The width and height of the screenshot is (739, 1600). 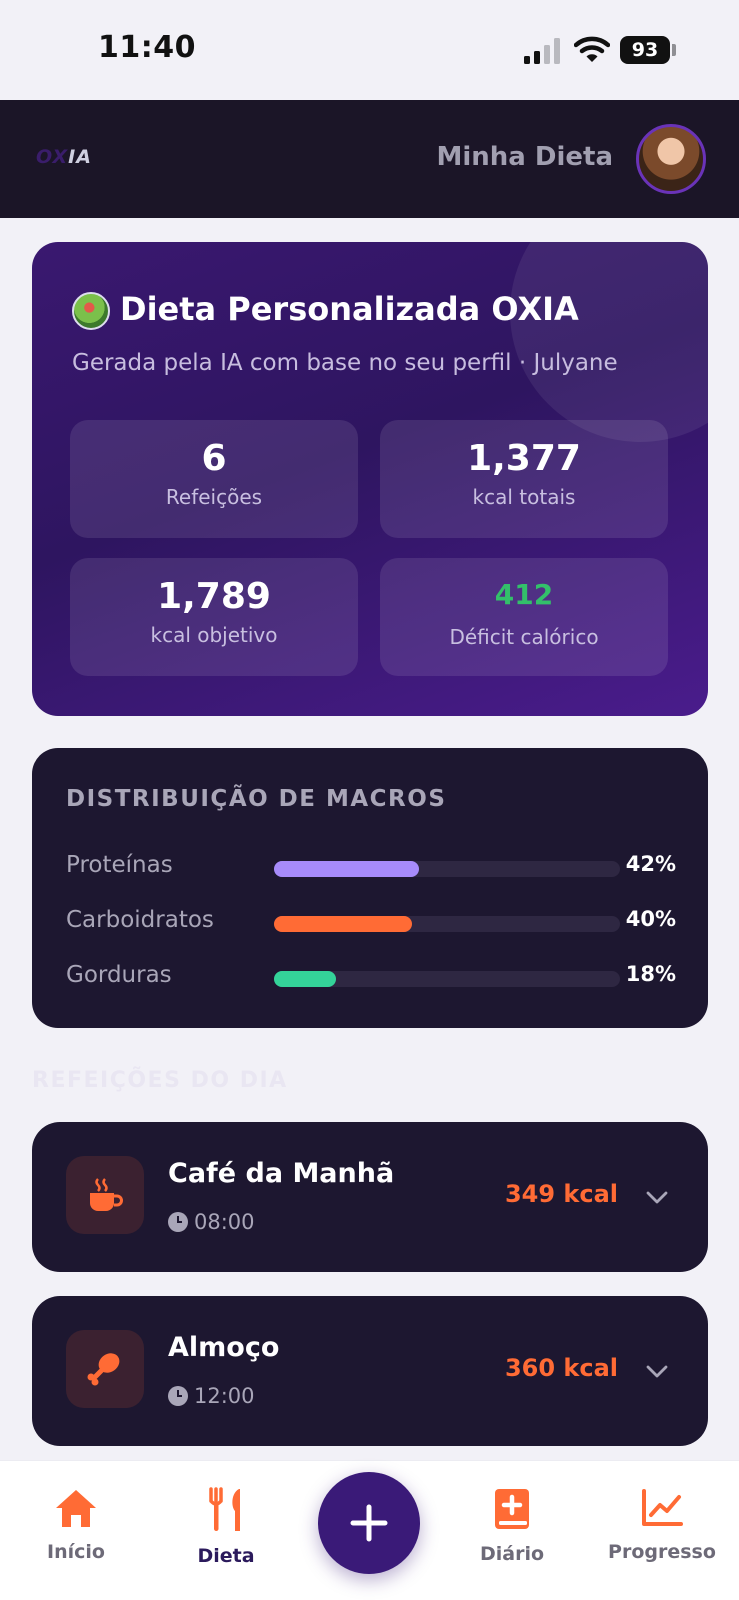 What do you see at coordinates (524, 497) in the screenshot?
I see `stat-label: kcal totais` at bounding box center [524, 497].